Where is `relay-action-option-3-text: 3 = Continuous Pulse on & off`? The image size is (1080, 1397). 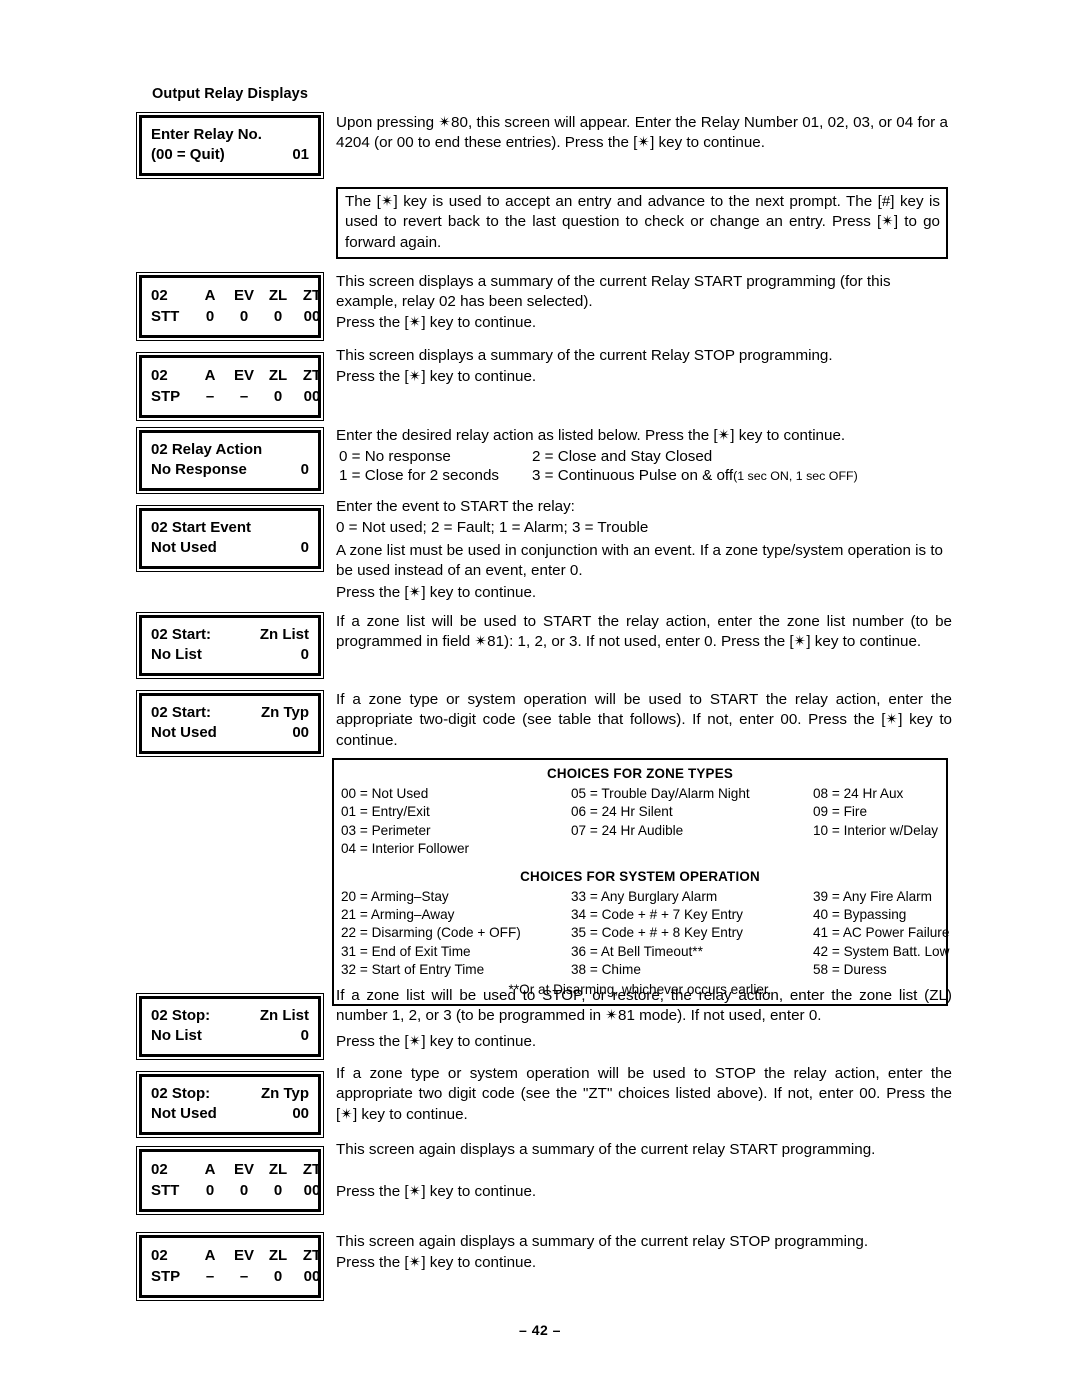 relay-action-option-3-text: 3 = Continuous Pulse on & off is located at coordinates (633, 475).